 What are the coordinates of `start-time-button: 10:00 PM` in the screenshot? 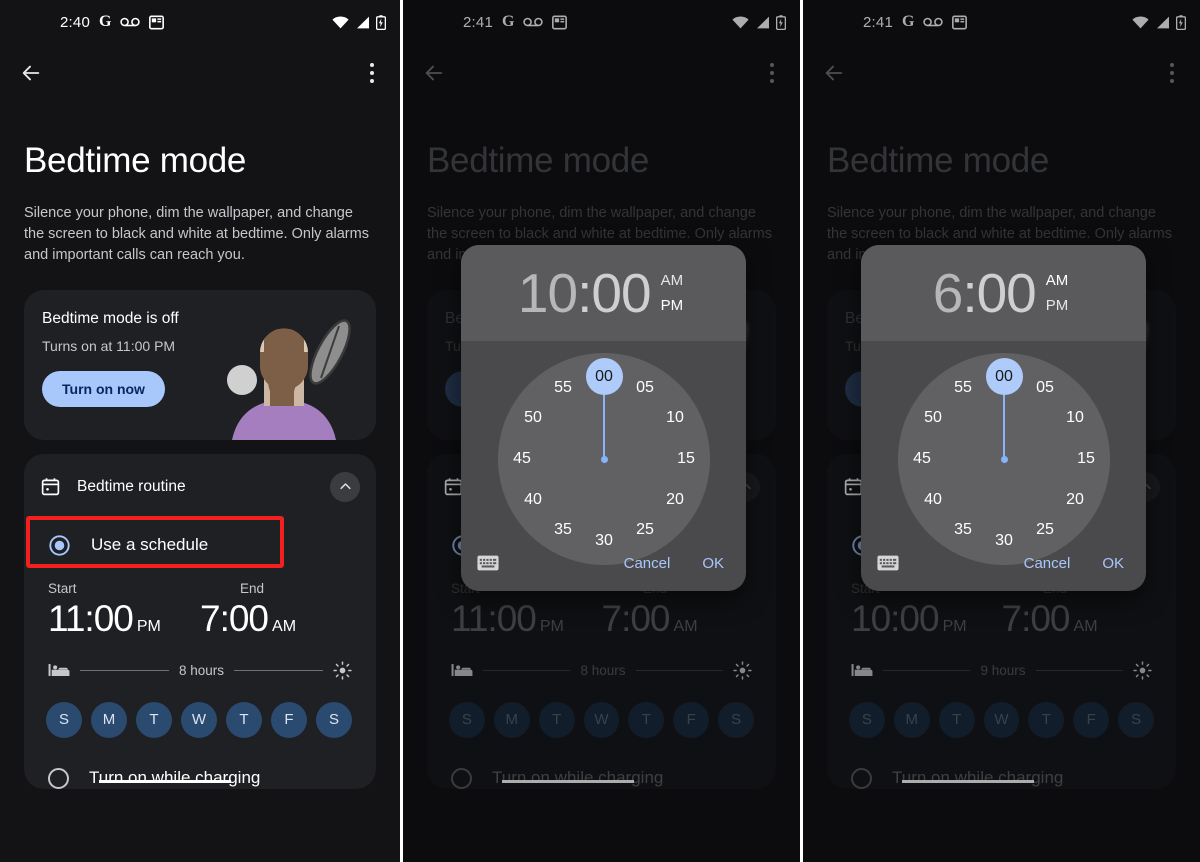 It's located at (926, 618).